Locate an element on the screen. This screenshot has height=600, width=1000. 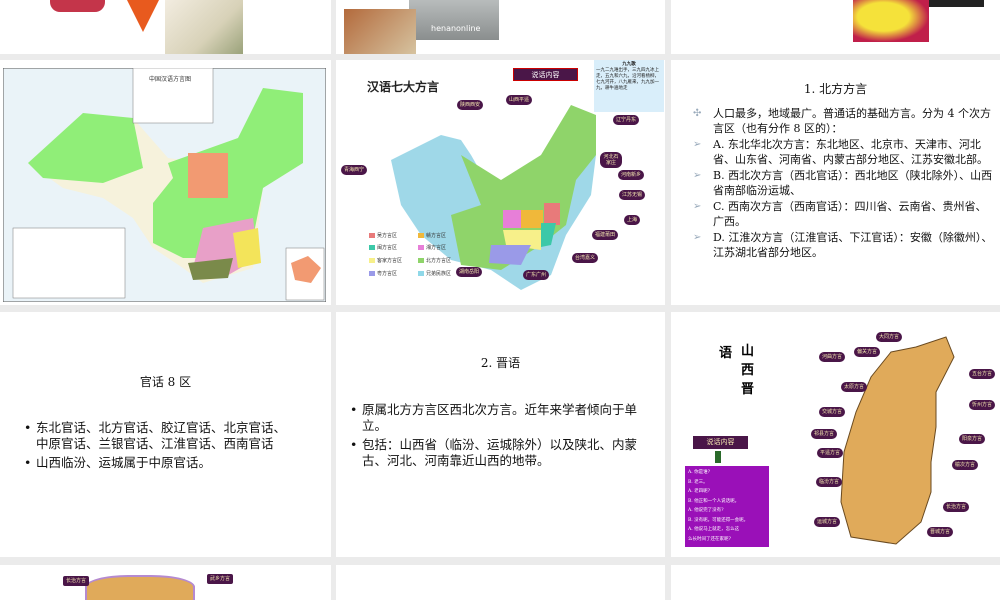
map-title: 中国汉语方言图 is located at coordinates (169, 79).